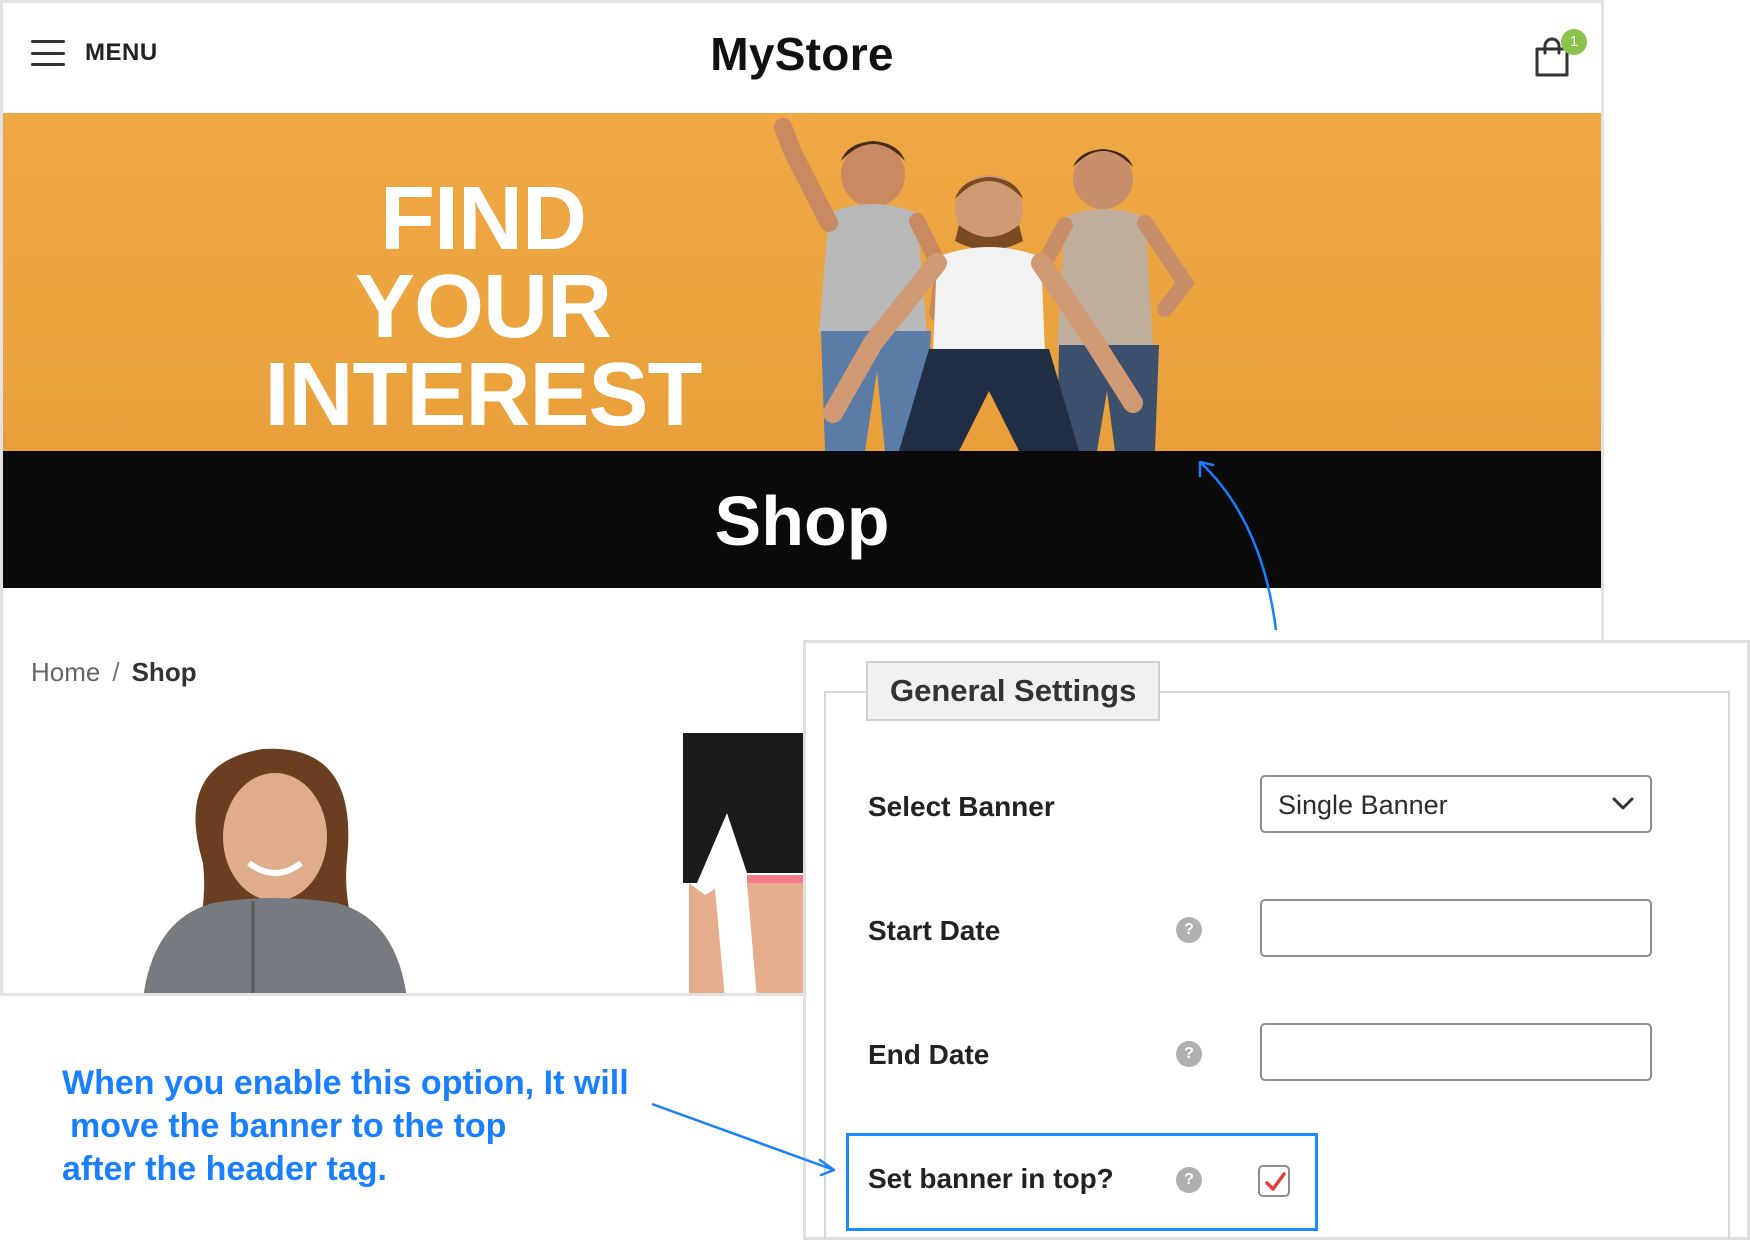  I want to click on page-title: Shop, so click(802, 521).